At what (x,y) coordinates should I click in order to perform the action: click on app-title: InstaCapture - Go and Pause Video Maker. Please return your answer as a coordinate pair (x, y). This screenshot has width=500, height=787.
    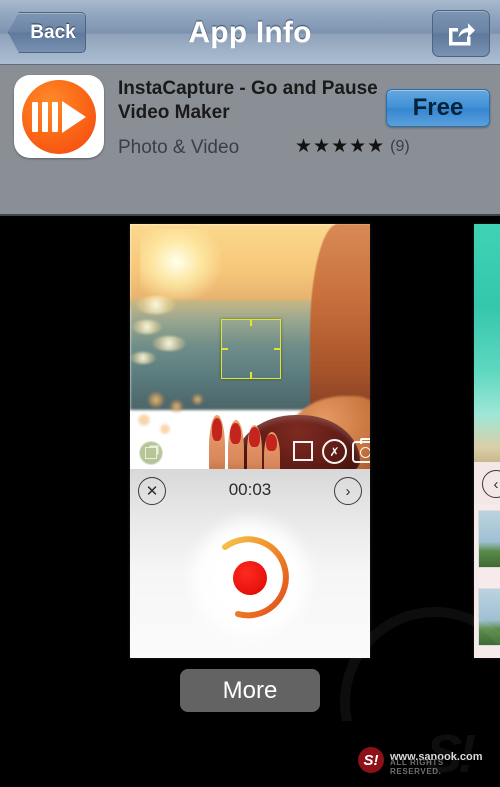
    Looking at the image, I should click on (248, 101).